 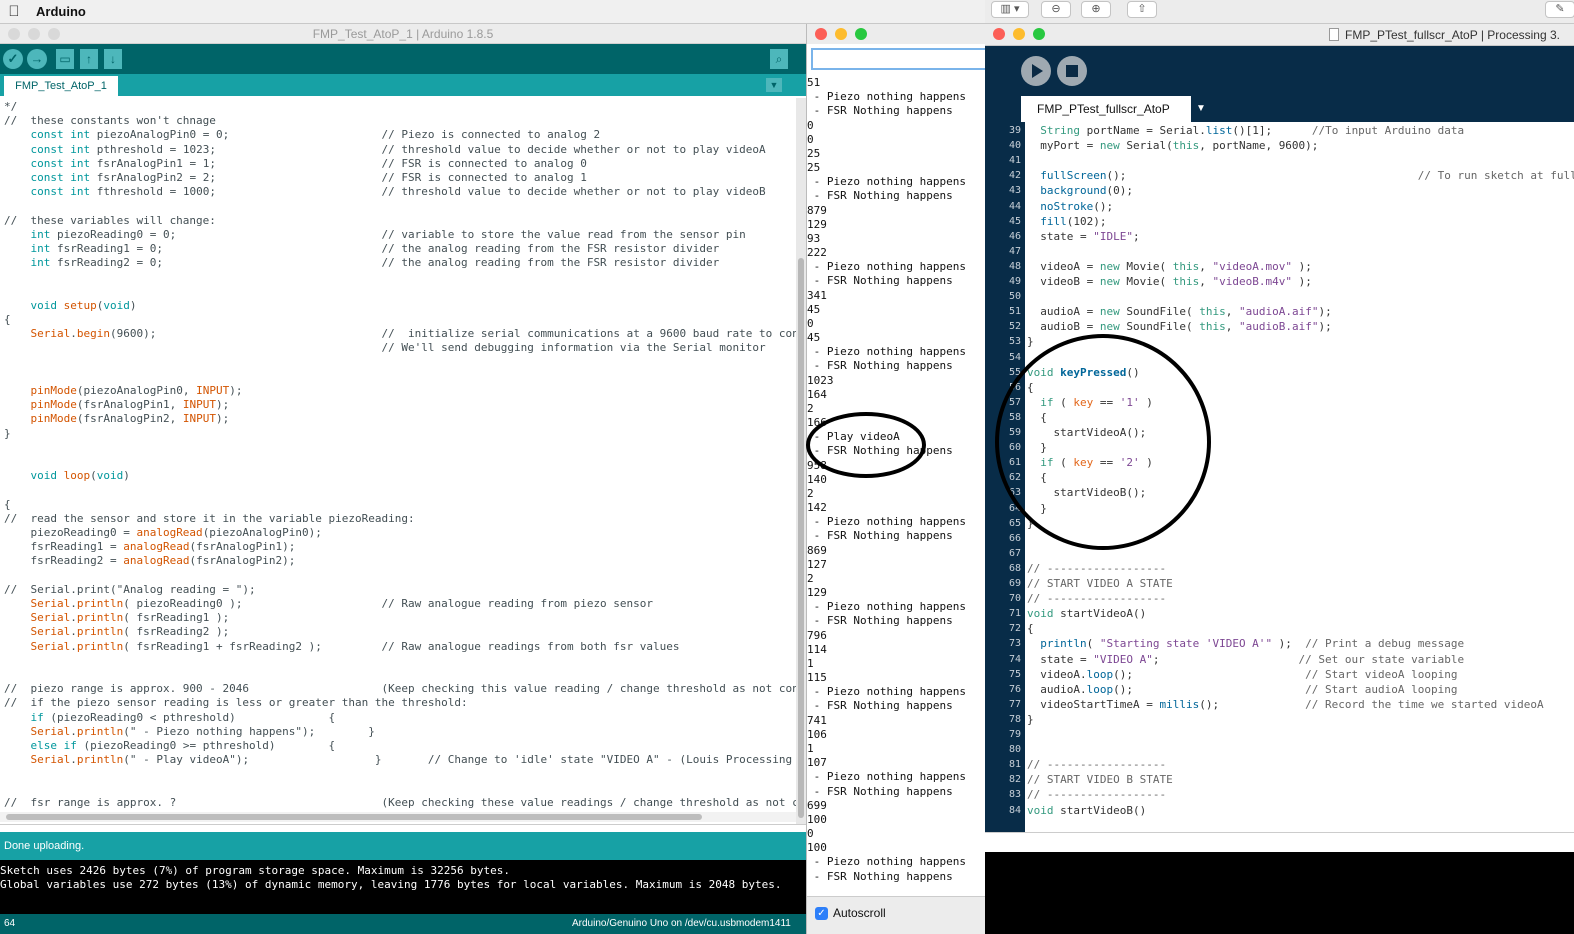 What do you see at coordinates (89, 59) in the screenshot?
I see `open-sketch-button: ↑` at bounding box center [89, 59].